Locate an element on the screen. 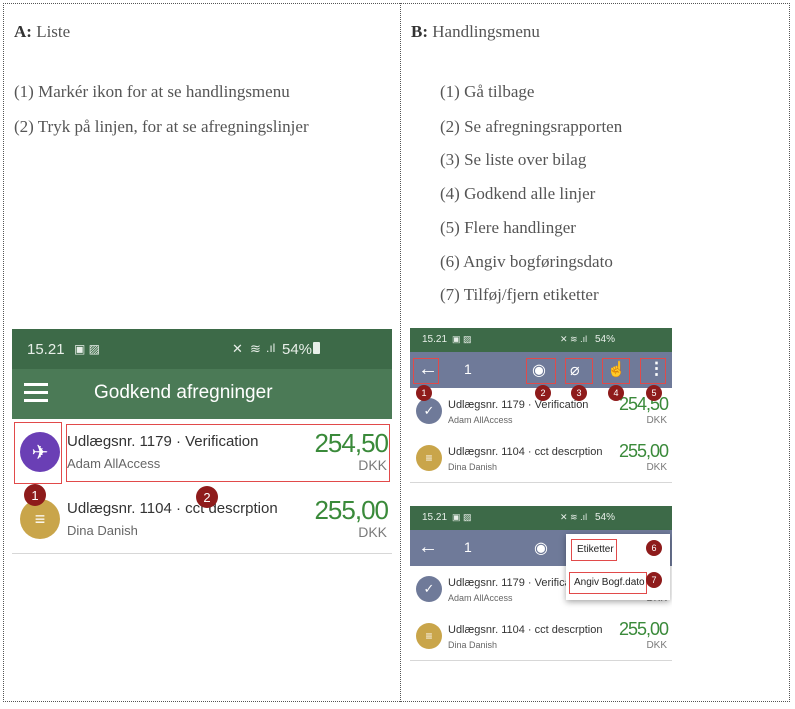  col-b-step-6: (6) Angiv bogføringsdato is located at coordinates (526, 261).